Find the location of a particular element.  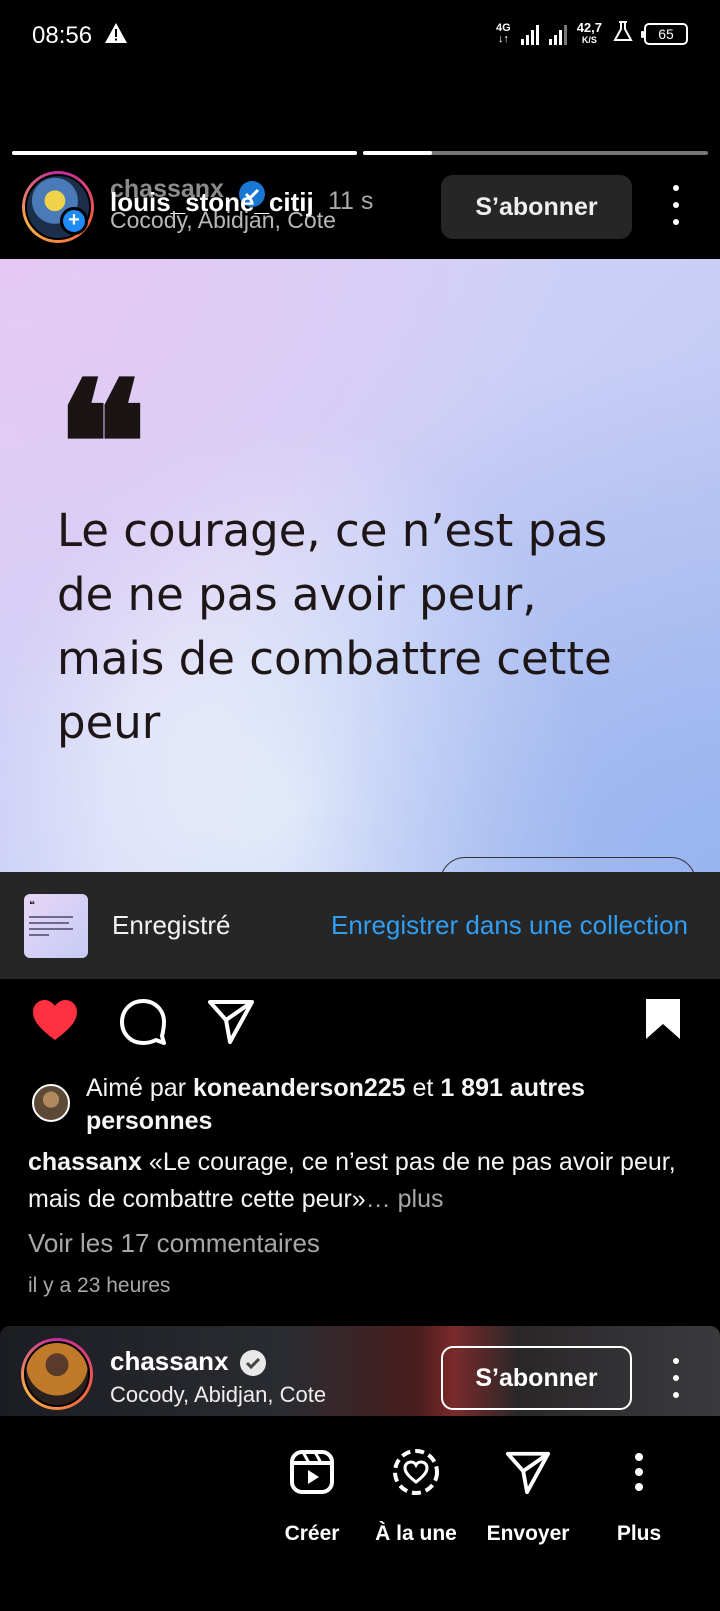

warning-icon is located at coordinates (116, 35).